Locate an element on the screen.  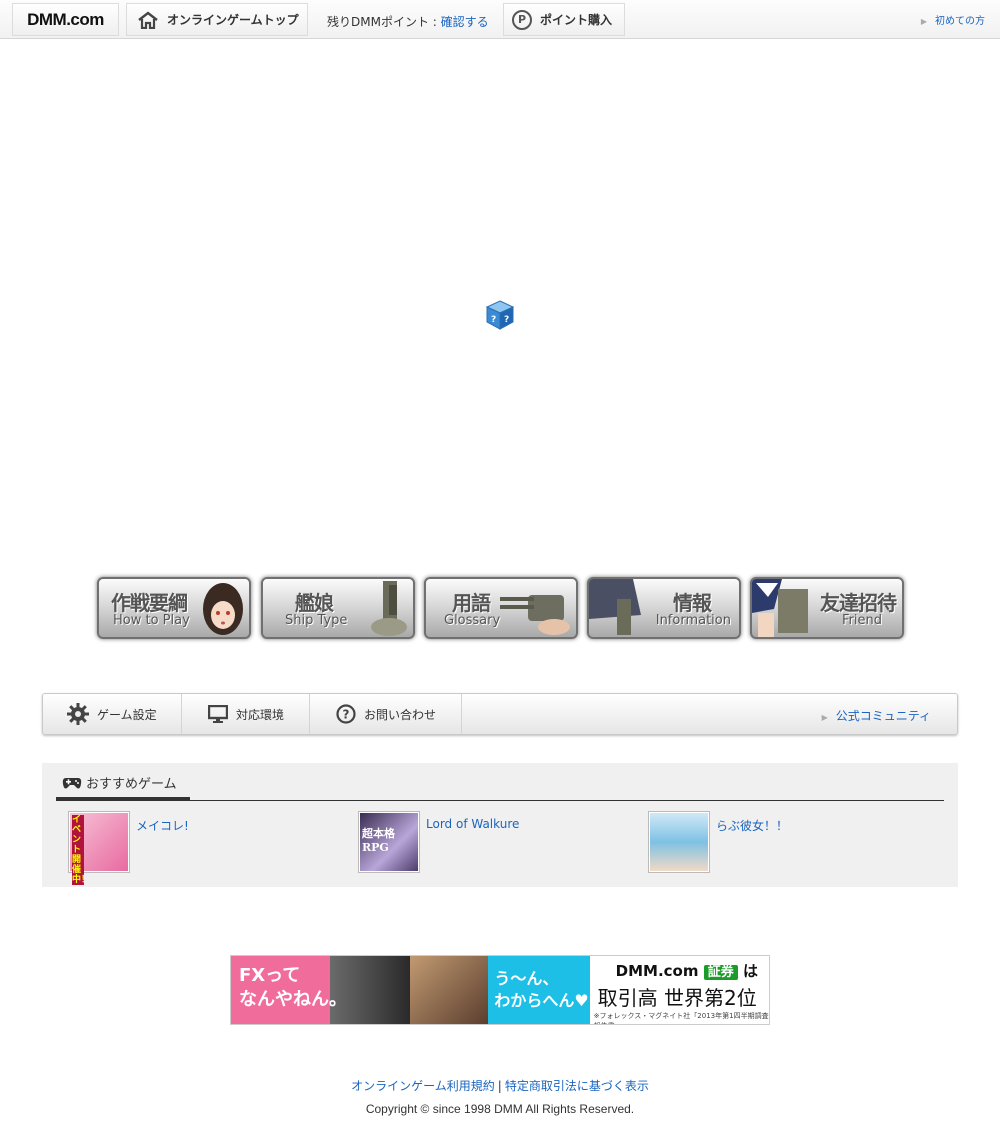
friend-invite-jp: 友達招待 is located at coordinates (858, 603).